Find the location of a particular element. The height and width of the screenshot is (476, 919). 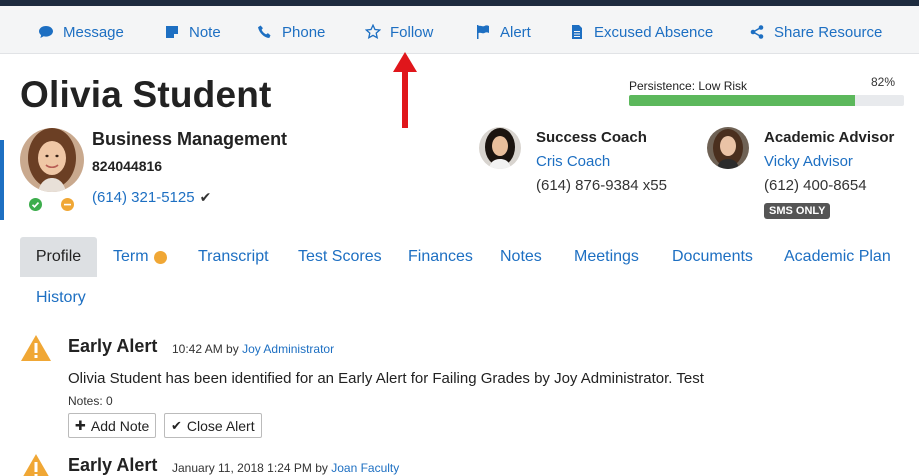

alert-author-link: Joan Faculty is located at coordinates (365, 468).